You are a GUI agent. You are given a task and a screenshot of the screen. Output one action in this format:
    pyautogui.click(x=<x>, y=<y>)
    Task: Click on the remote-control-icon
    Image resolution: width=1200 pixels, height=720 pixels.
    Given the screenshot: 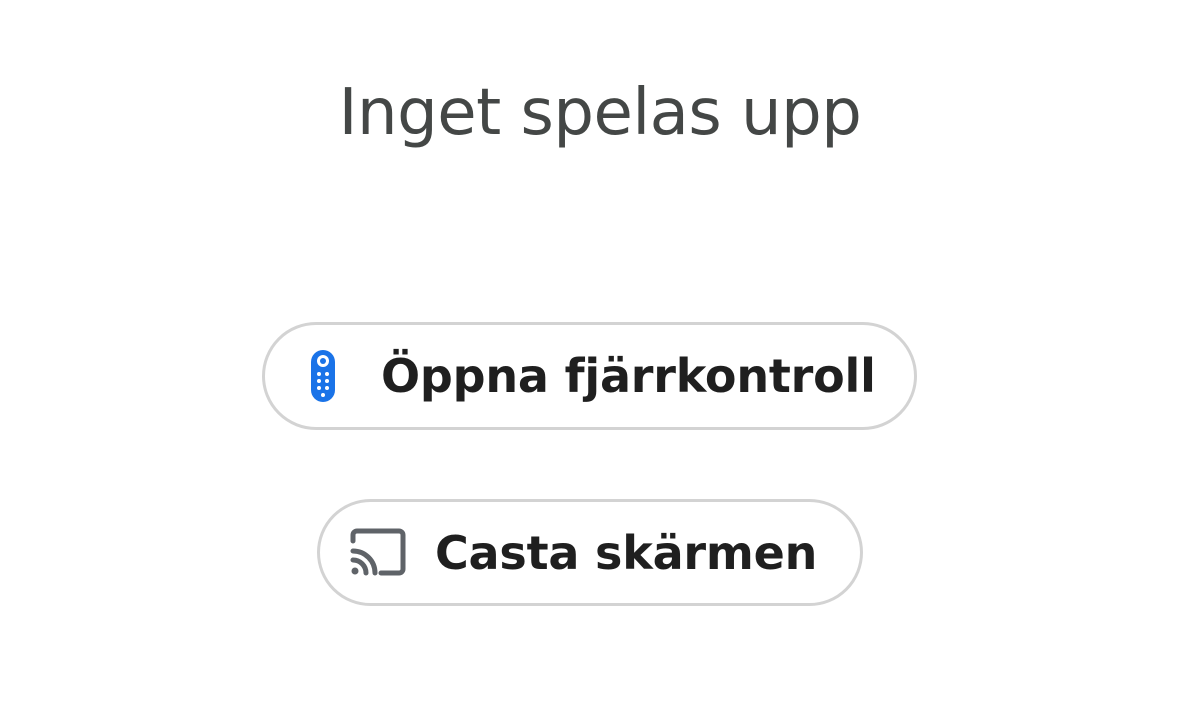 What is the action you would take?
    pyautogui.click(x=323, y=376)
    